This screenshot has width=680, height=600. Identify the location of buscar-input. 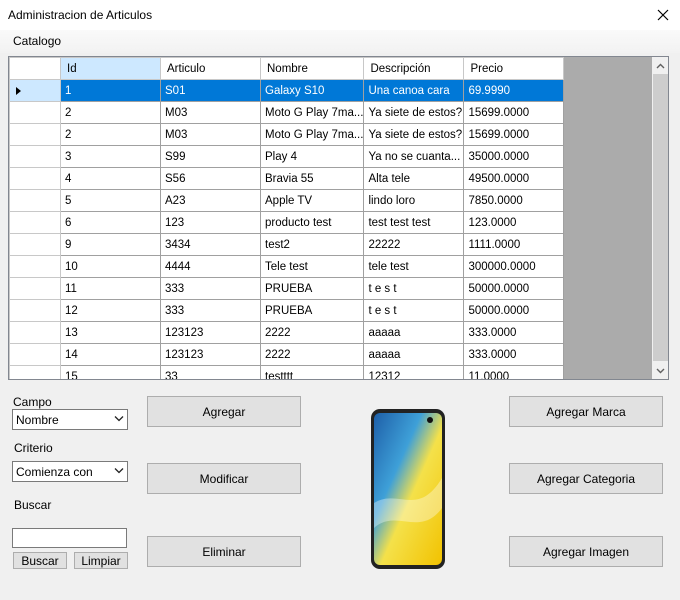
(69, 538).